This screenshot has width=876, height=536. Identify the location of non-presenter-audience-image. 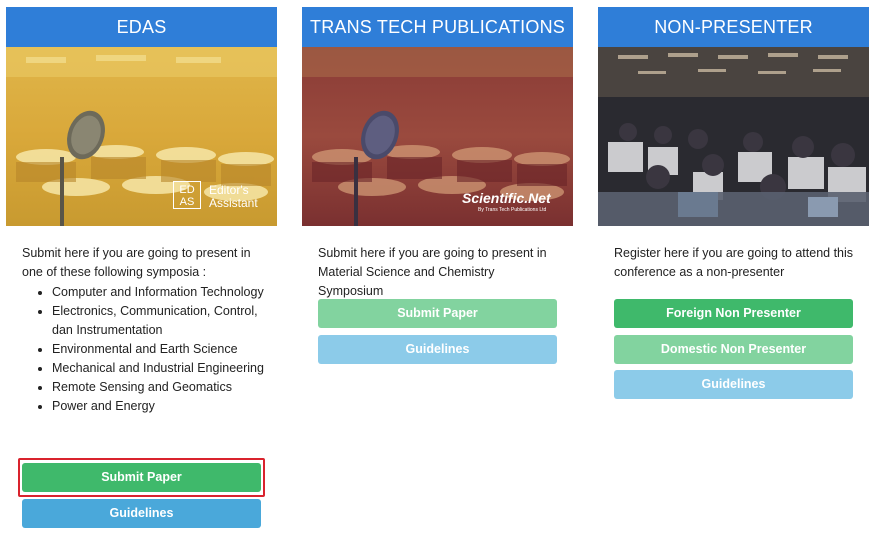
(733, 136).